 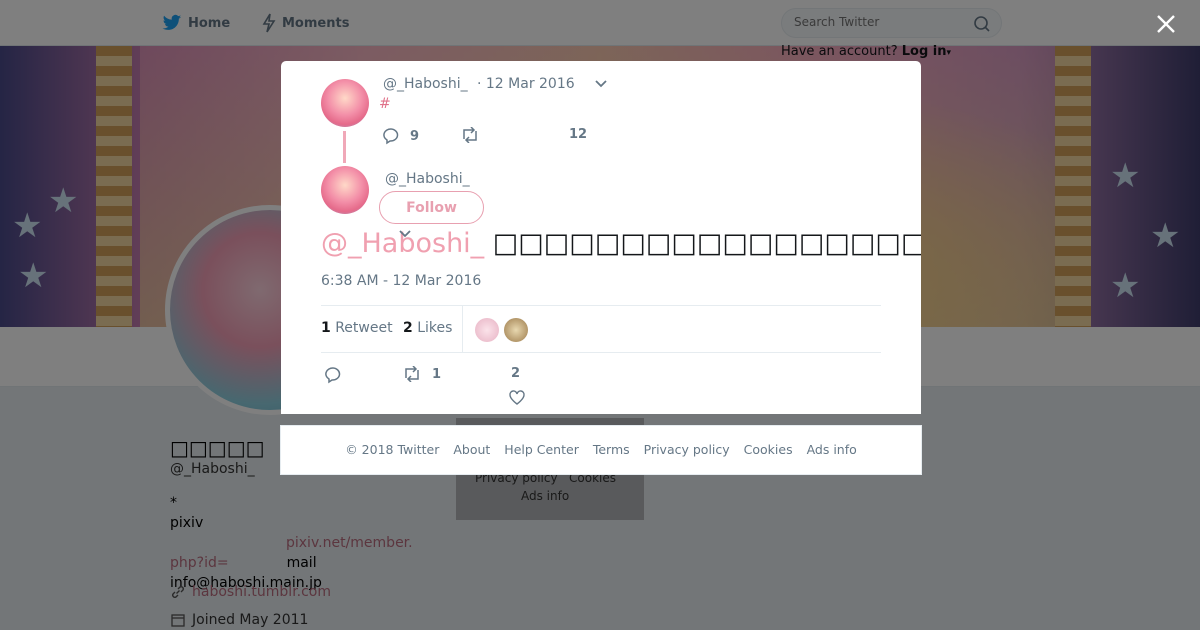 What do you see at coordinates (437, 374) in the screenshot?
I see `retweet-count: 1` at bounding box center [437, 374].